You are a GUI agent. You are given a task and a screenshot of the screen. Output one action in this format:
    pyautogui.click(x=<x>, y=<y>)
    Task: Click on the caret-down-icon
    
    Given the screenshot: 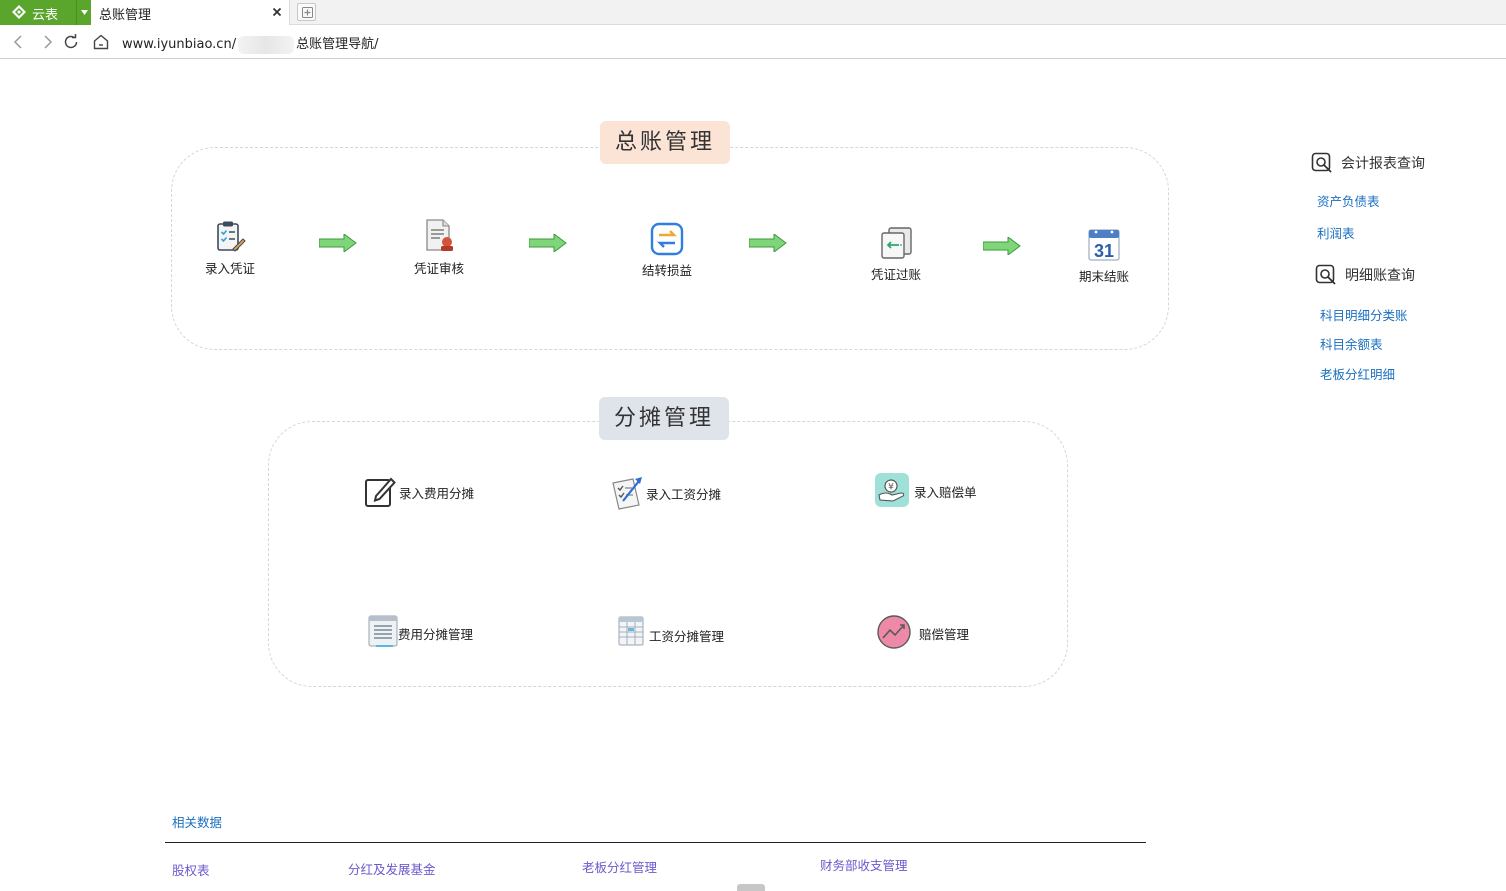 What is the action you would take?
    pyautogui.click(x=84, y=12)
    